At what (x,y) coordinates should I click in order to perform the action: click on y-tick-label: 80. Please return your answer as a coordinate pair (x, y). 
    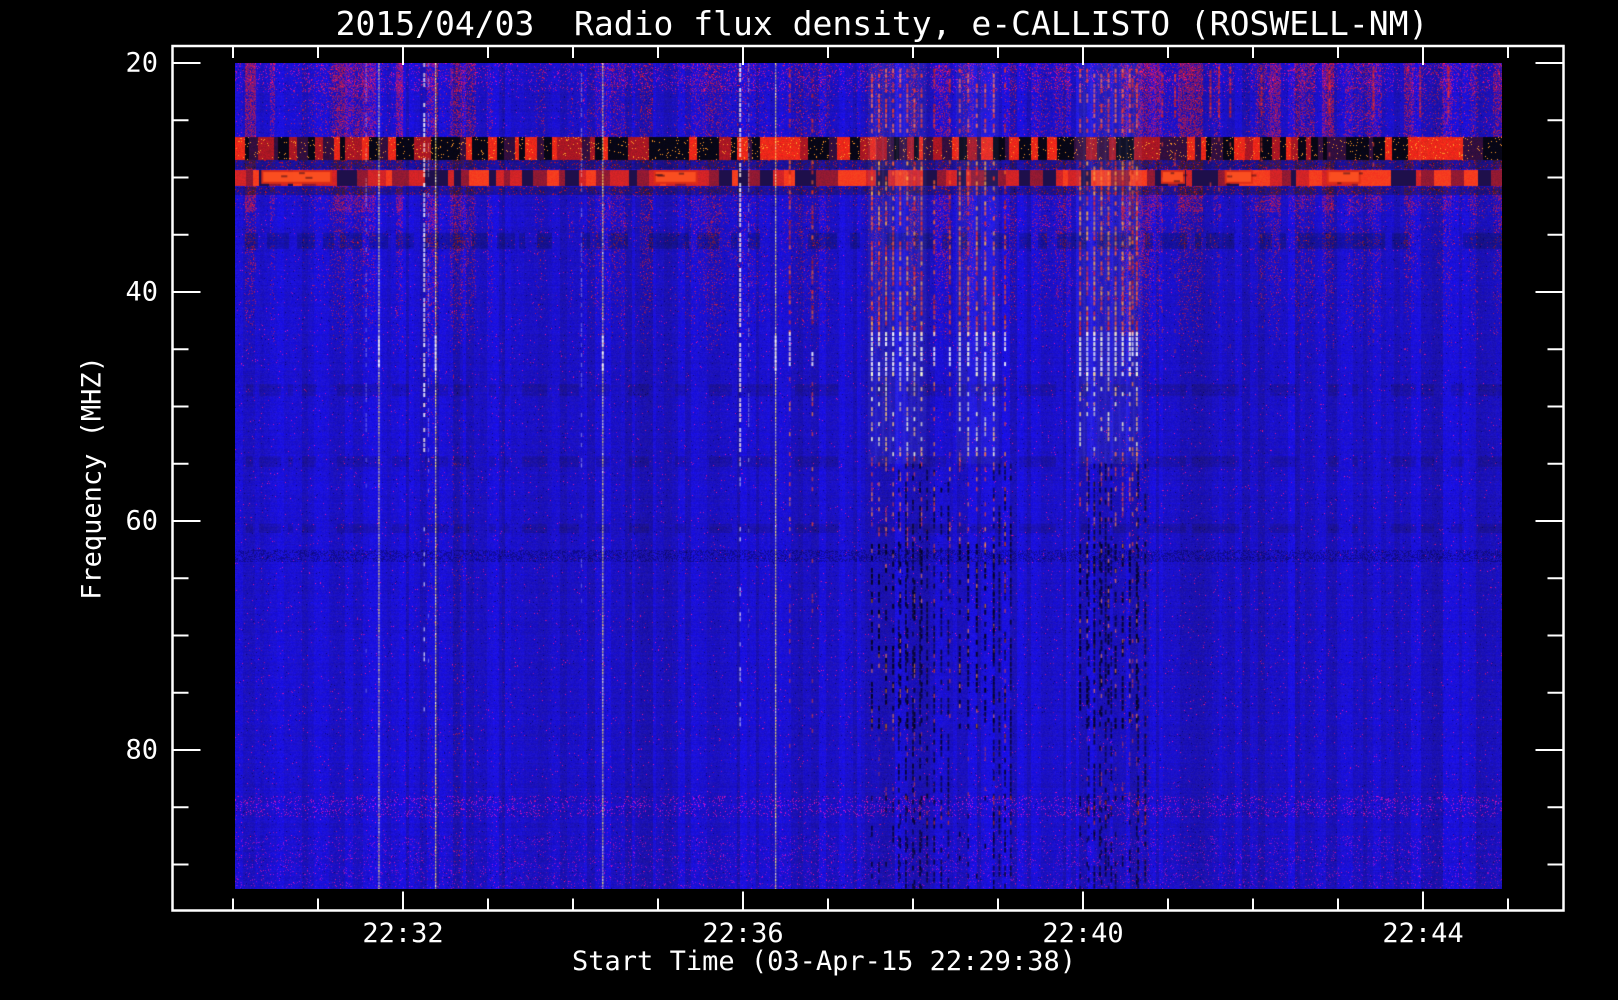
    Looking at the image, I should click on (141, 750).